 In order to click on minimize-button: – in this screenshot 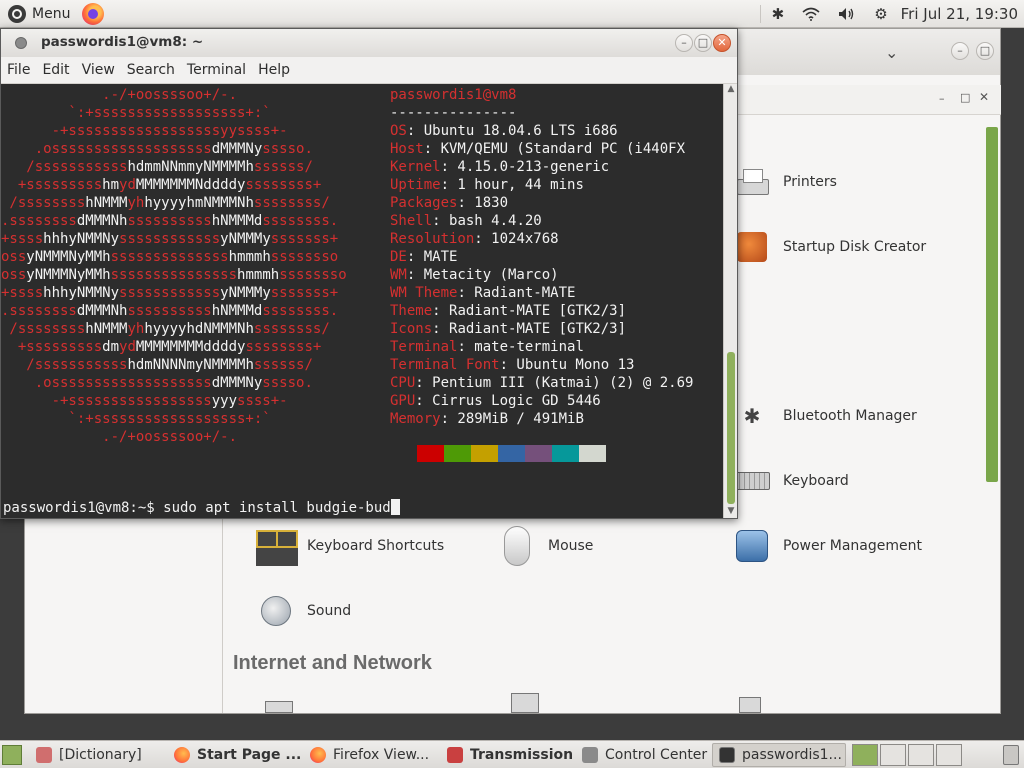, I will do `click(960, 51)`.